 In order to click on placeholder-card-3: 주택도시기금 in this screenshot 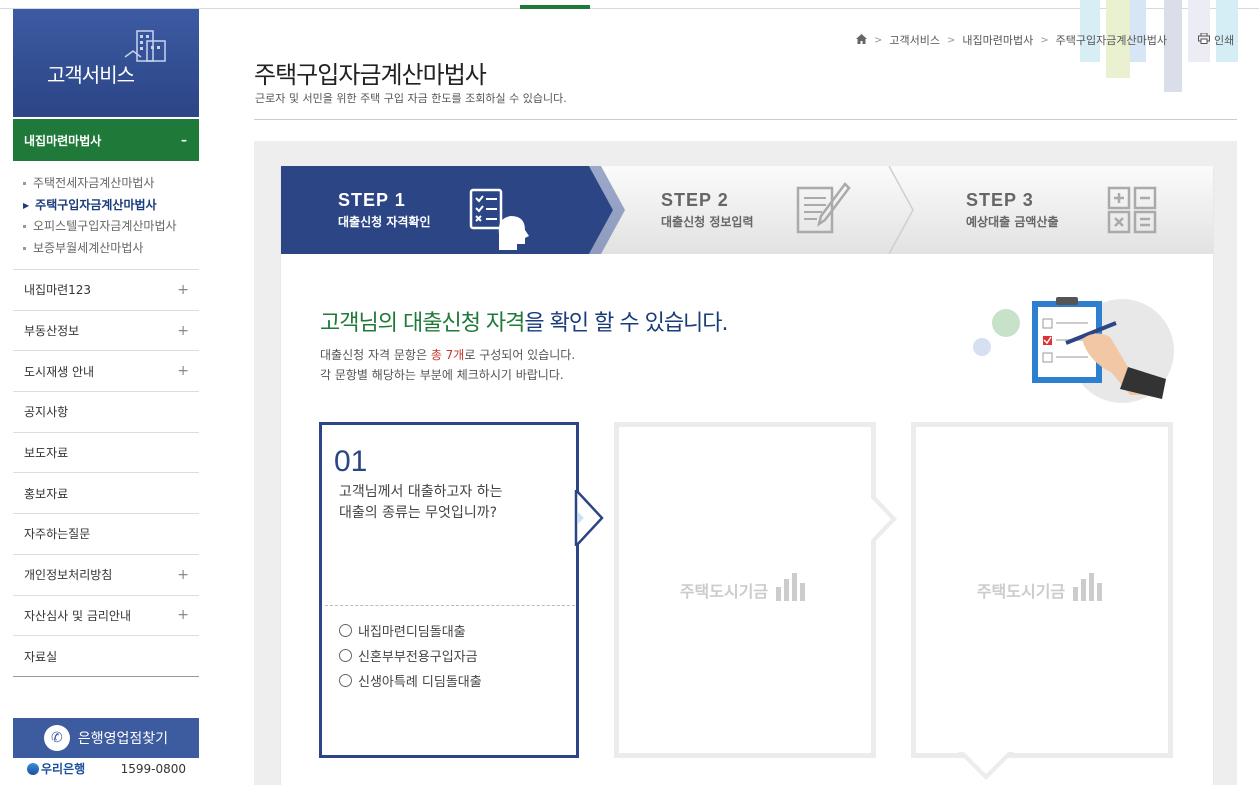, I will do `click(1042, 590)`.